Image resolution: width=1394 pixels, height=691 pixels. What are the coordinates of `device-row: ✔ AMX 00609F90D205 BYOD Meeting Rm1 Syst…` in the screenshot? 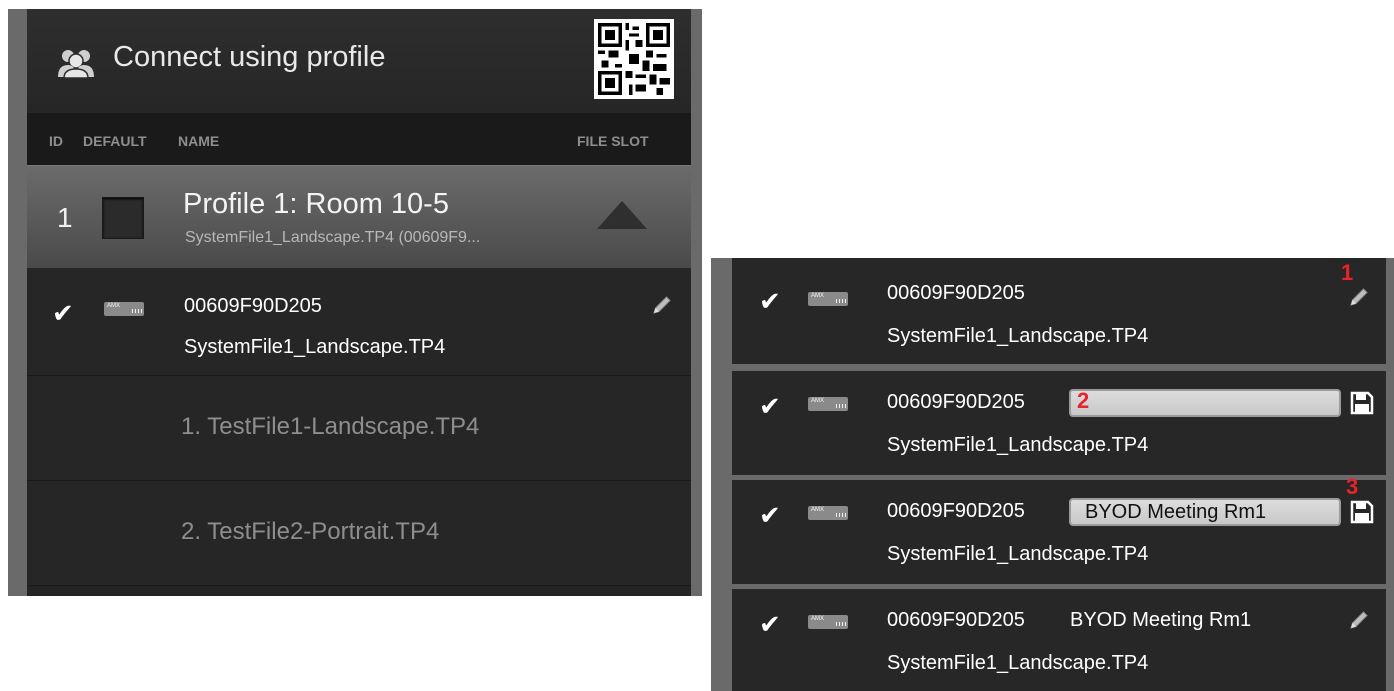 It's located at (1059, 640).